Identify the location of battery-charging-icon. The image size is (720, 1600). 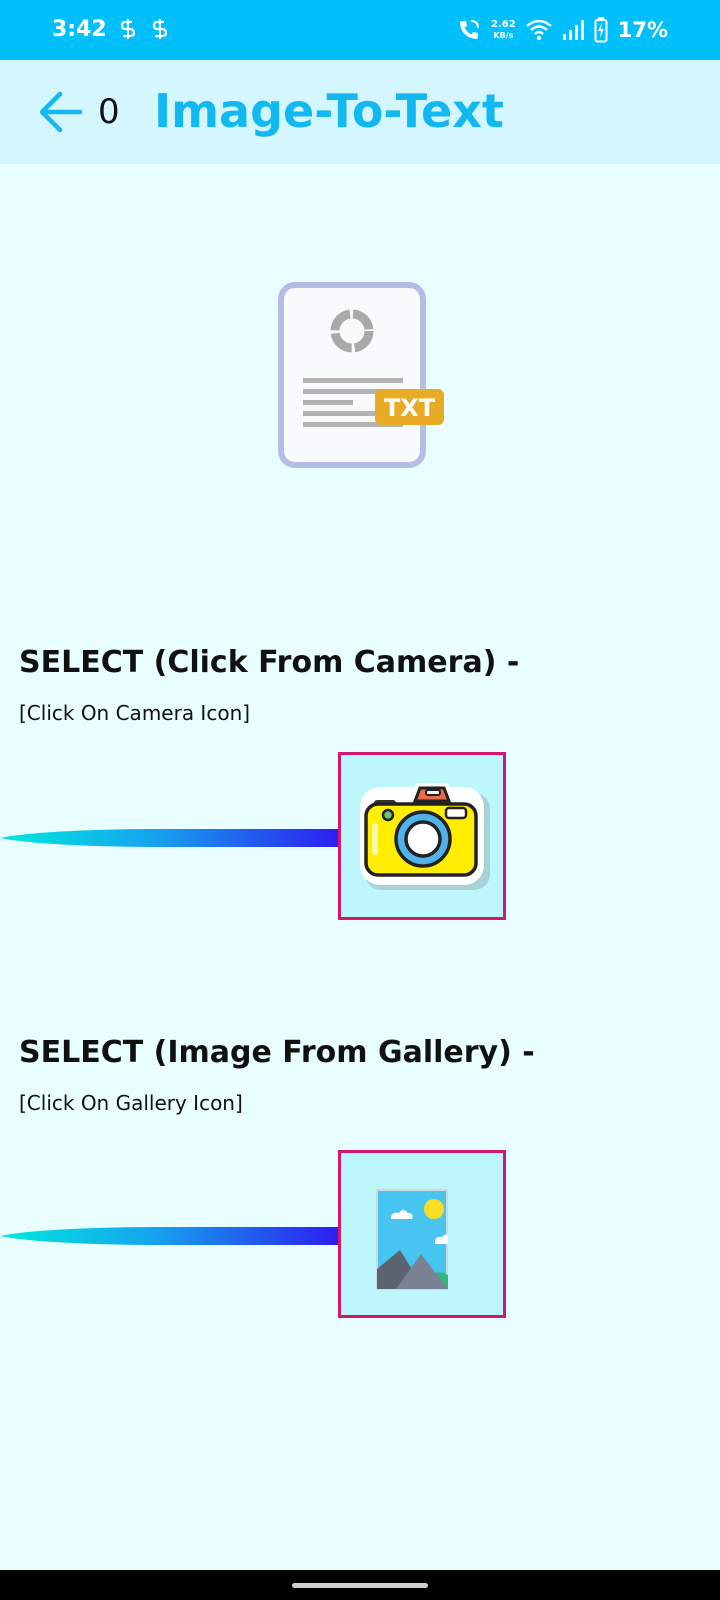
(601, 30).